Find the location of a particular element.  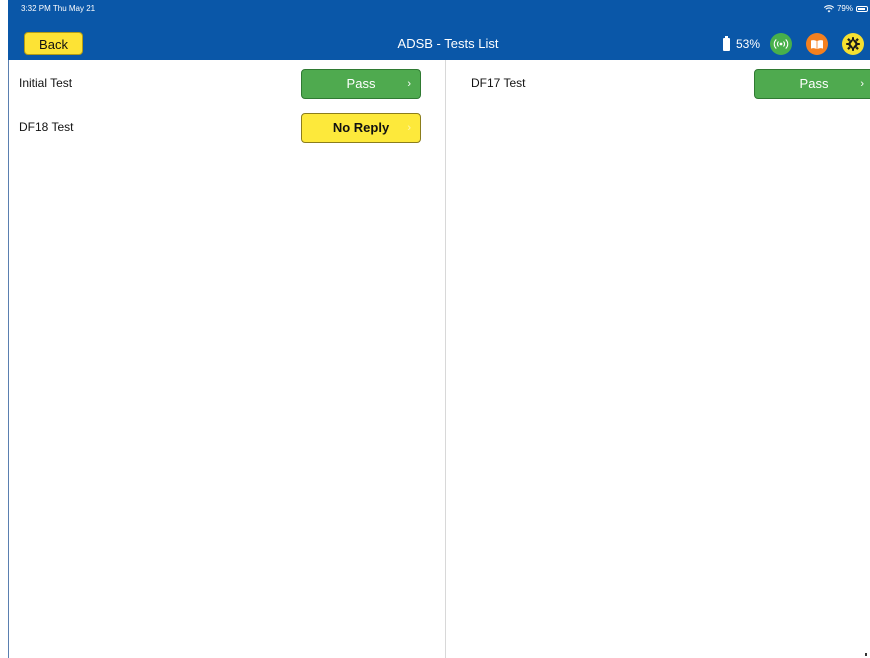

test-result-label: No Reply is located at coordinates (361, 127).